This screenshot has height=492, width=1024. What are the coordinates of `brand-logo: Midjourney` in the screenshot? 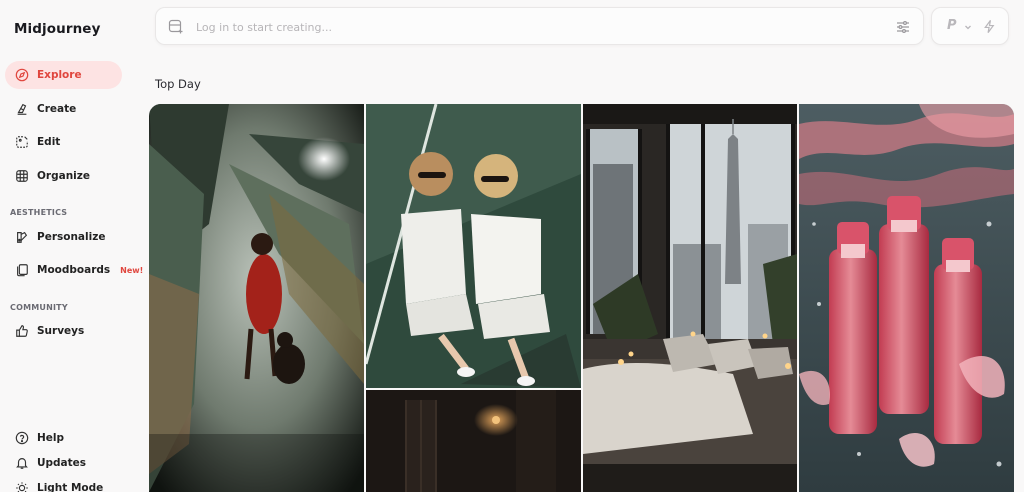 It's located at (57, 29).